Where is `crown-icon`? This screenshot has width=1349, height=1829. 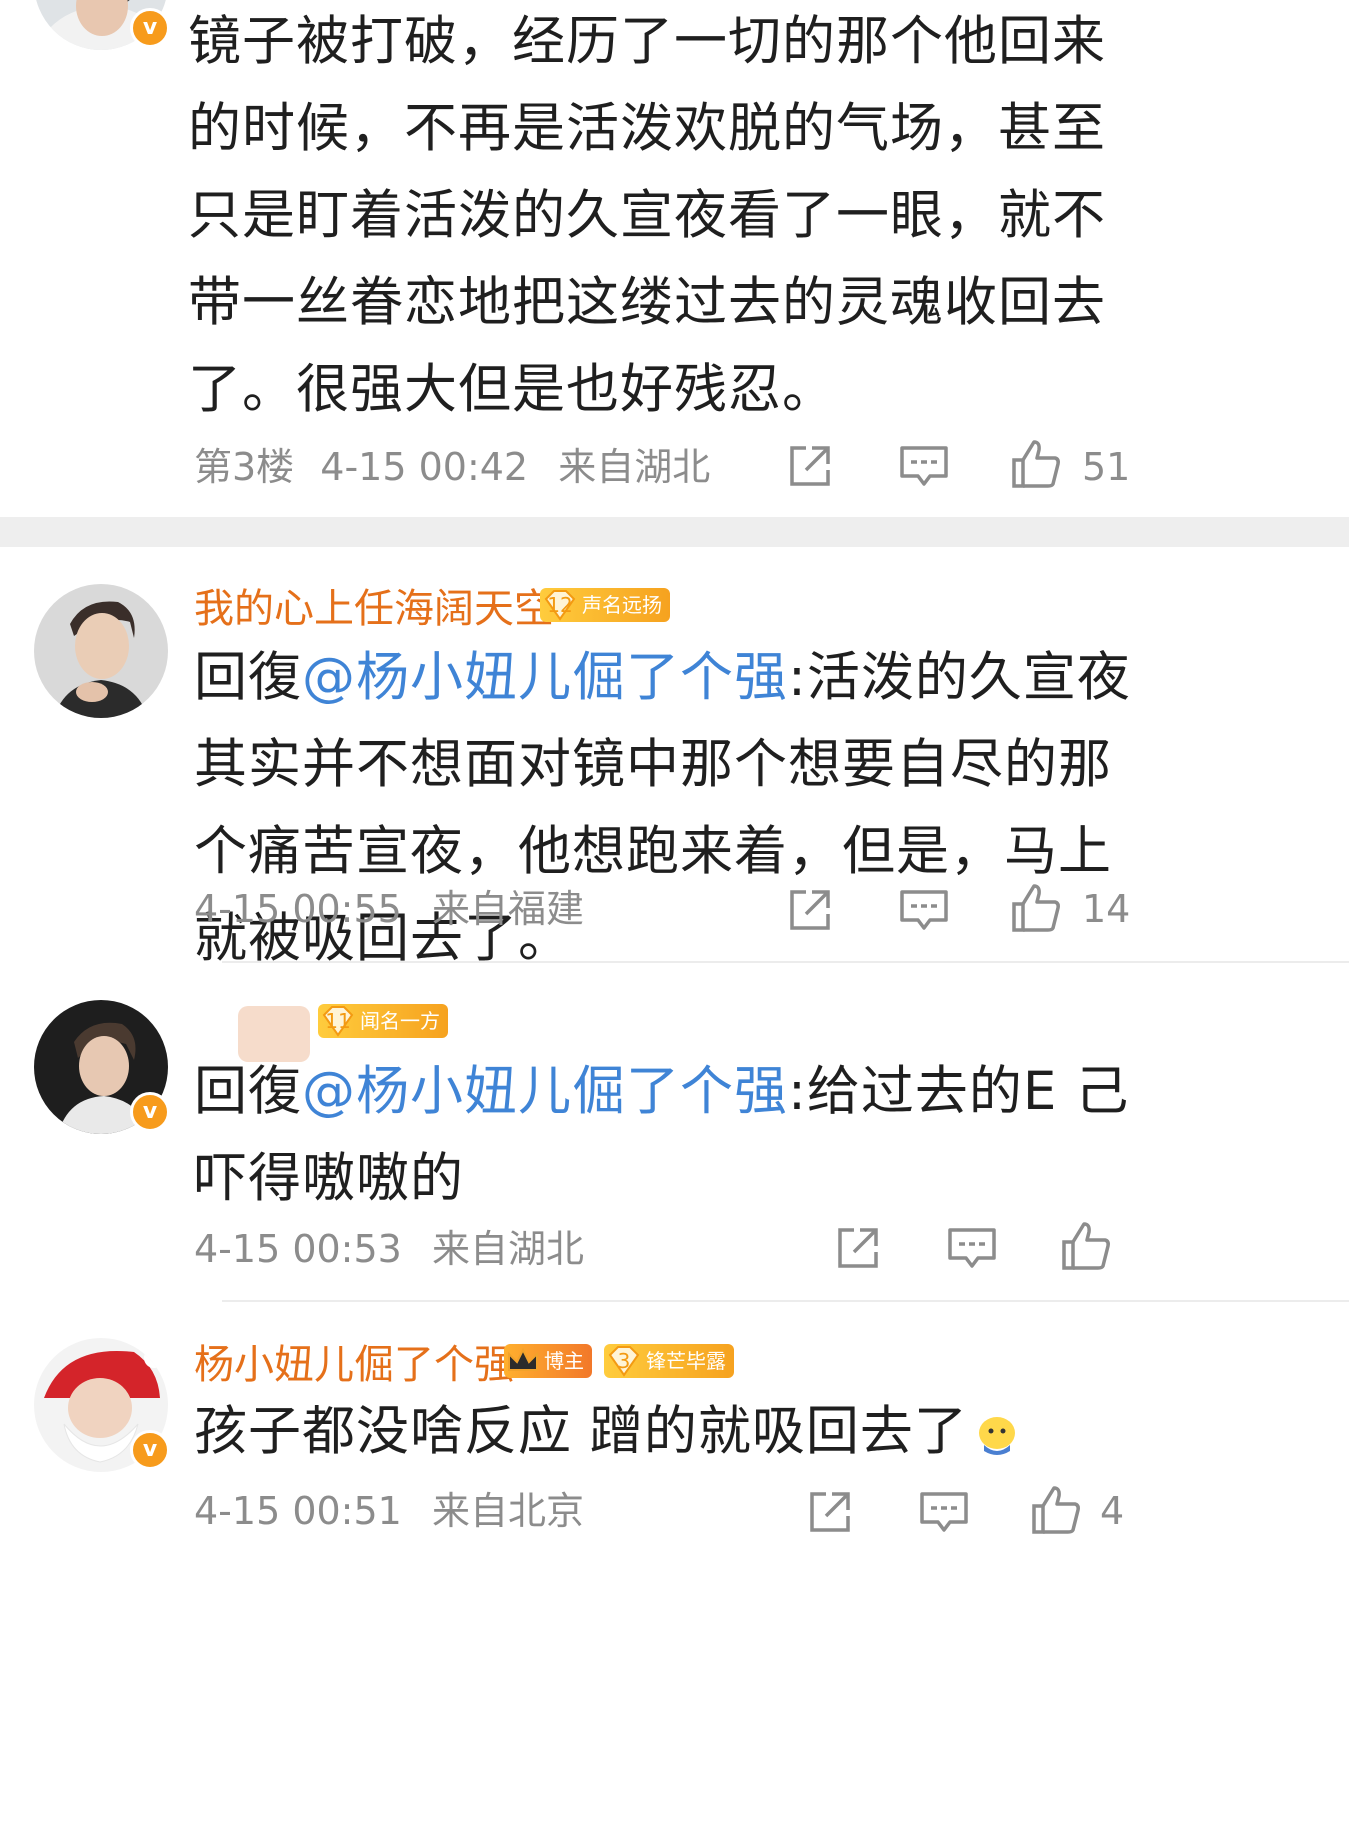 crown-icon is located at coordinates (523, 1359).